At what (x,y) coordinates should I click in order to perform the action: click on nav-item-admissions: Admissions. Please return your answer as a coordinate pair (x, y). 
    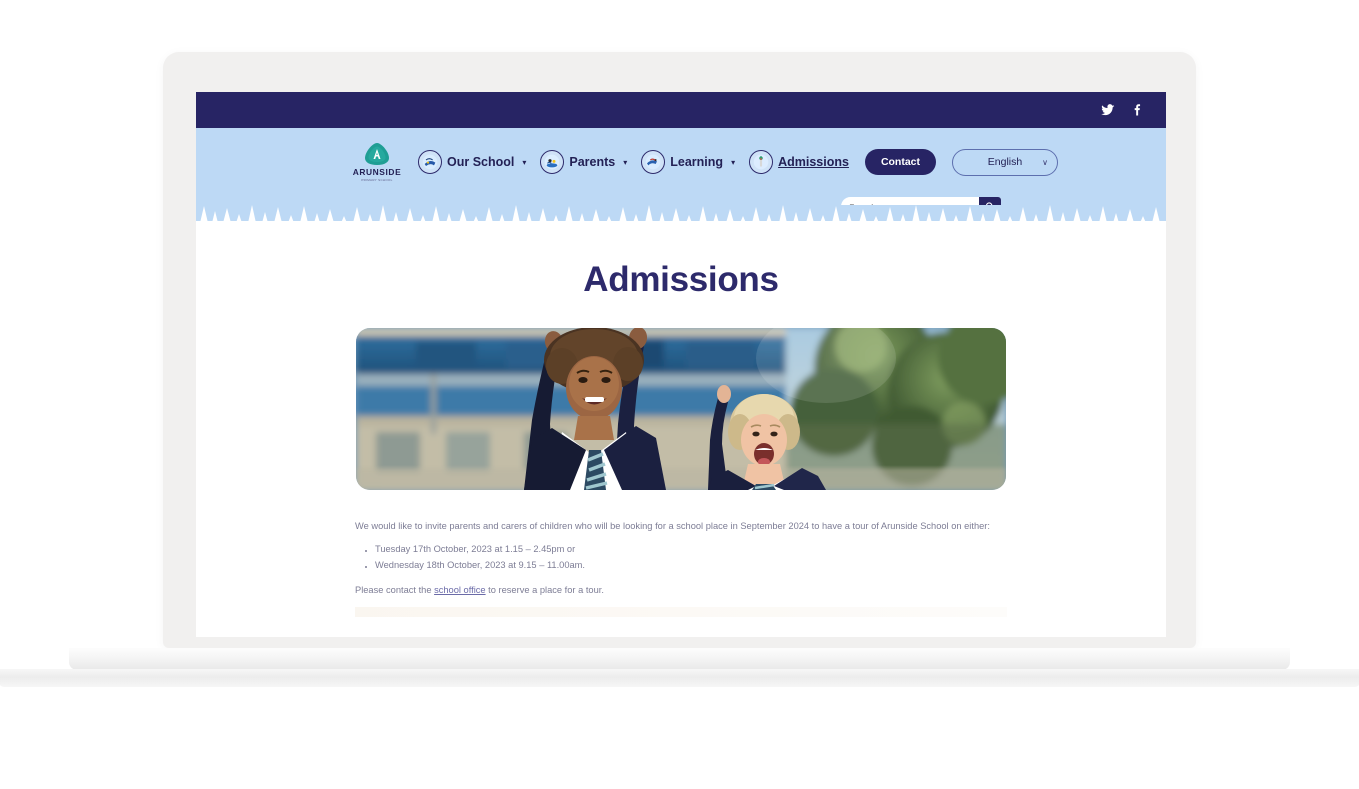
    Looking at the image, I should click on (799, 162).